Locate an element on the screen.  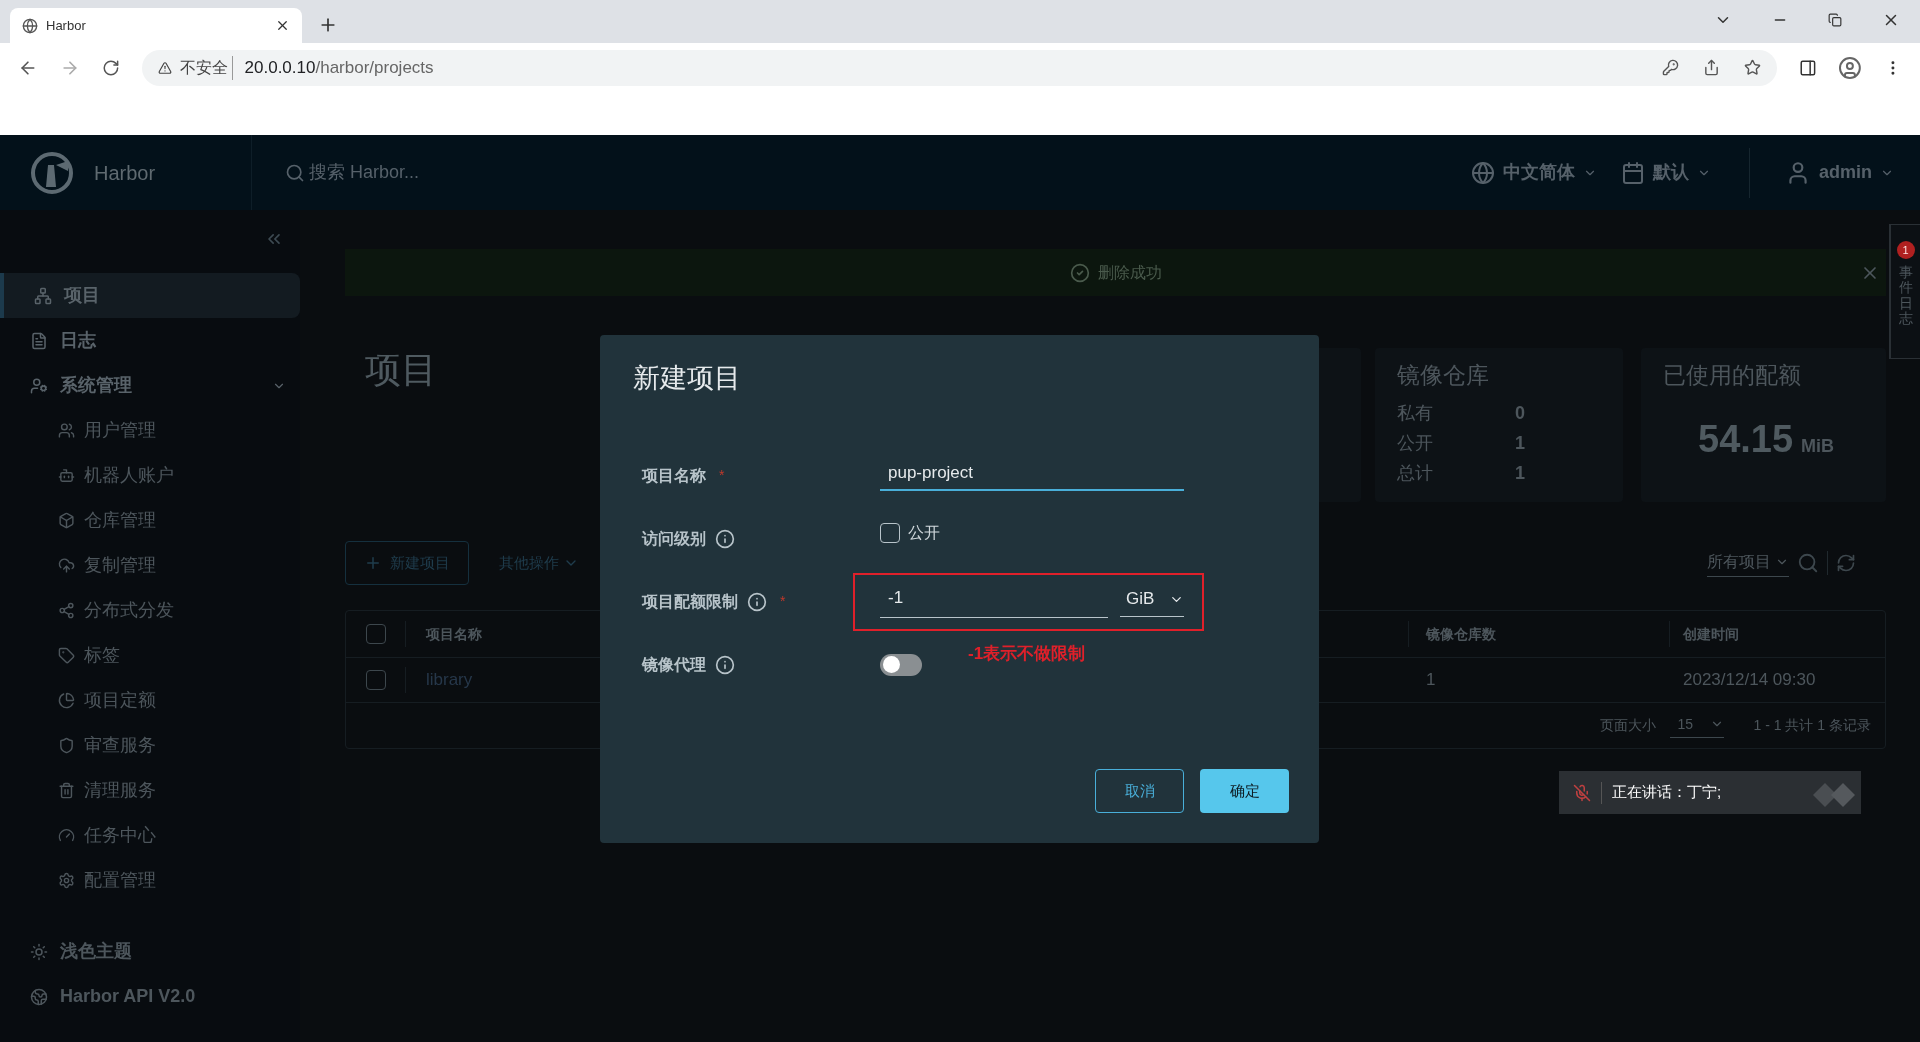
stat-label: 私有 is located at coordinates (1415, 413).